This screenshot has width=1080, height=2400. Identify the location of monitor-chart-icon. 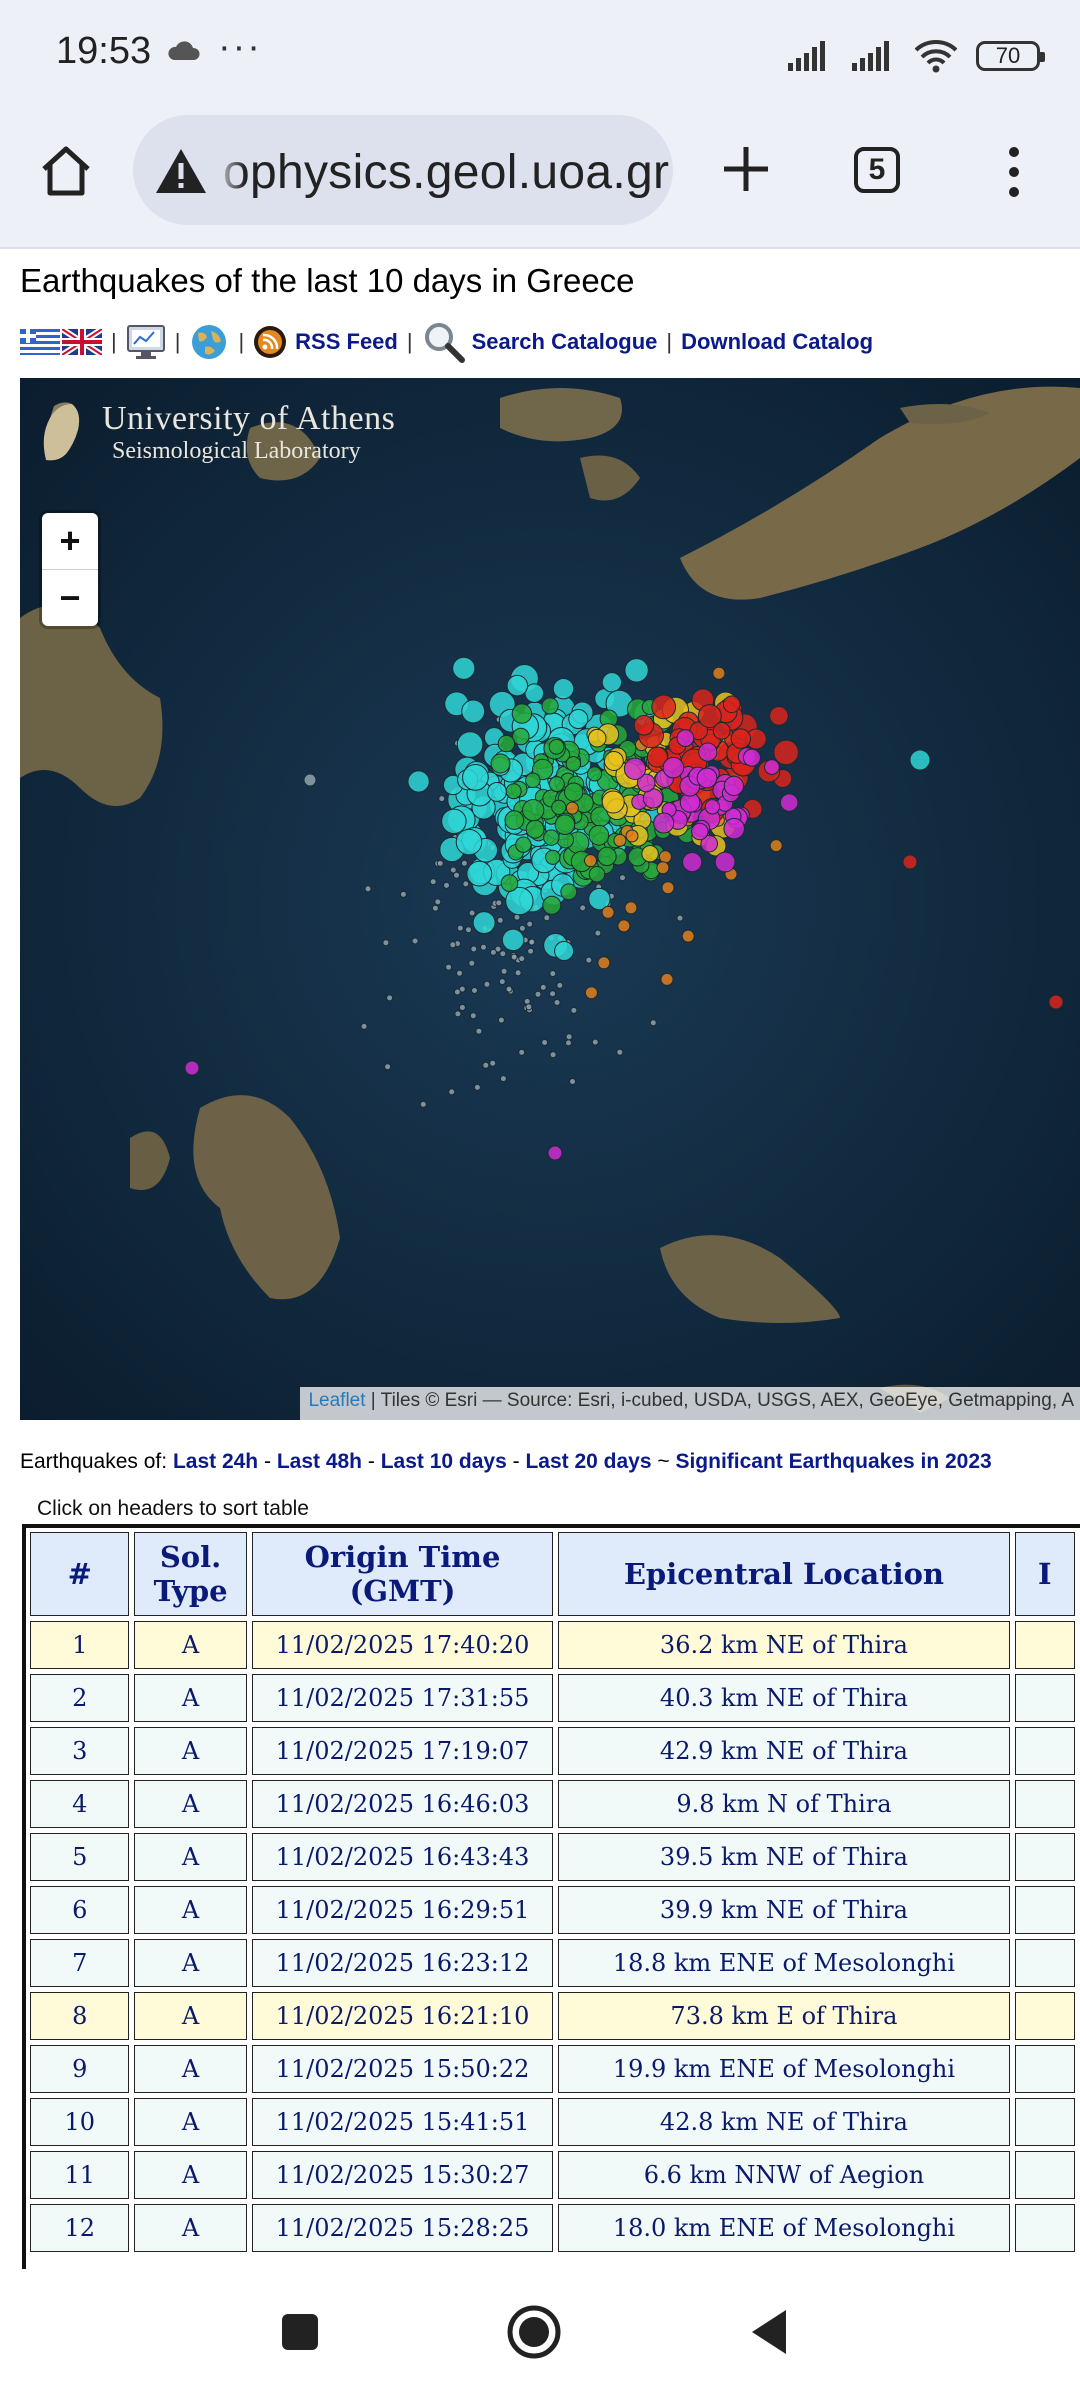
(146, 342).